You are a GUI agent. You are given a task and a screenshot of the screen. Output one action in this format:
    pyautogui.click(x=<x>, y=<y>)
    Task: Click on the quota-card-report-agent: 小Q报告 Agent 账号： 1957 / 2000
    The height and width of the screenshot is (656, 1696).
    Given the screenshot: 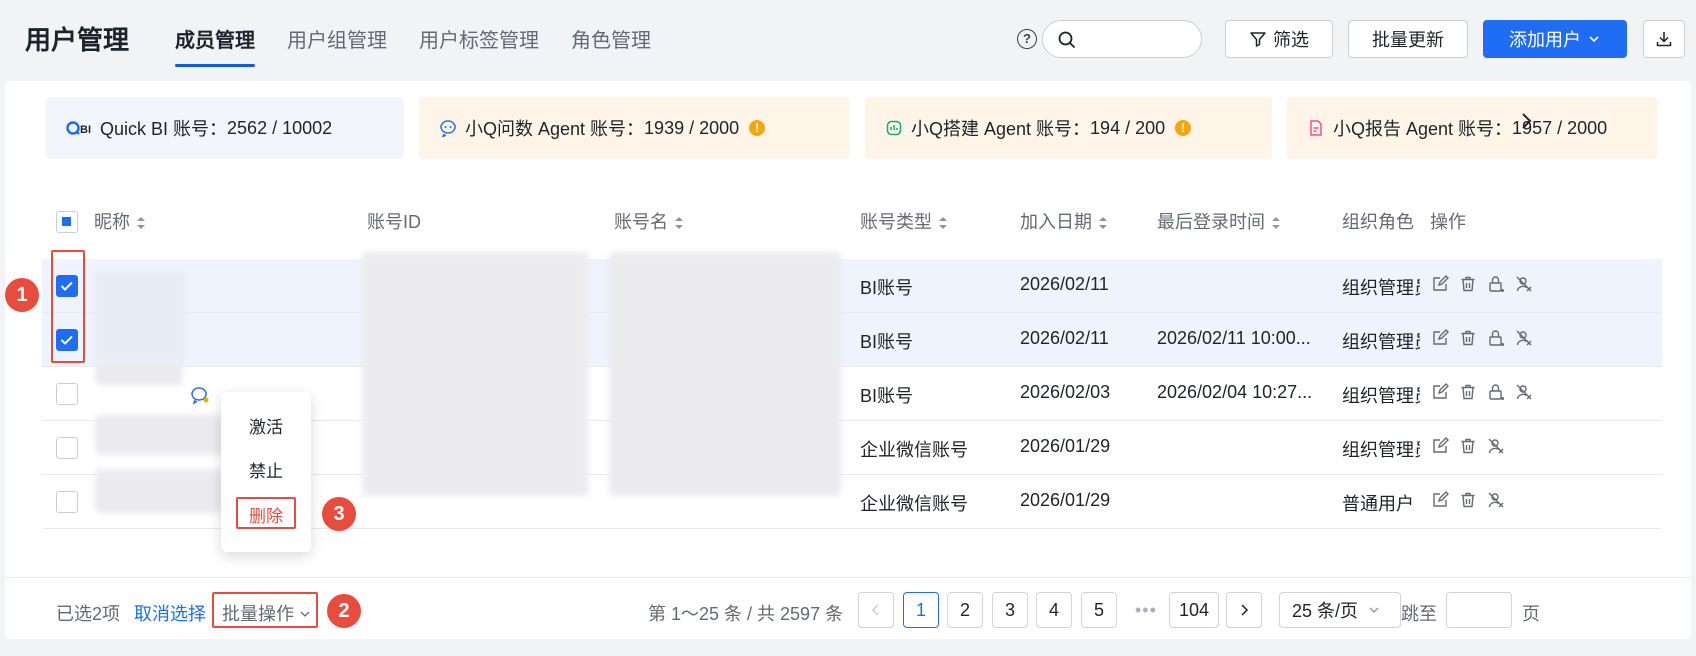 What is the action you would take?
    pyautogui.click(x=1472, y=128)
    